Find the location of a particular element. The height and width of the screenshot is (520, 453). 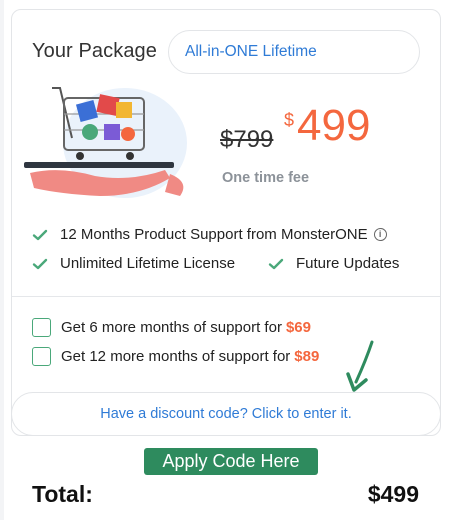

feature-label: Future Updates is located at coordinates (348, 263).